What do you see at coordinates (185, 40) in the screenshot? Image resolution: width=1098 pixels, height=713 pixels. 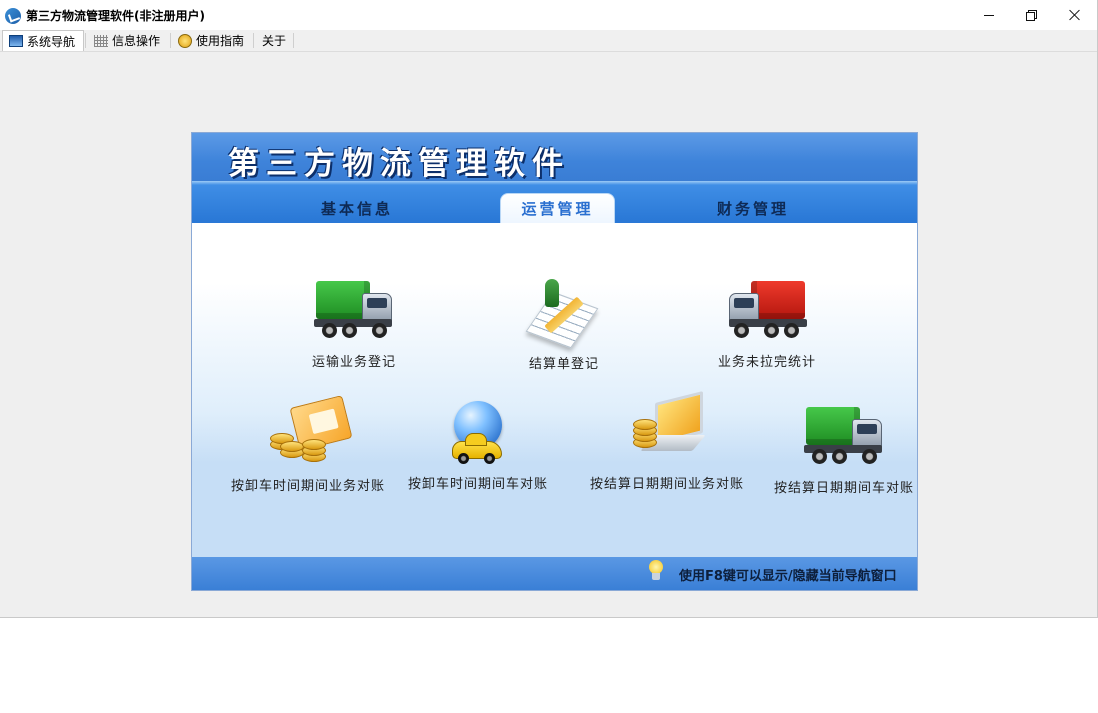 I see `guide-icon` at bounding box center [185, 40].